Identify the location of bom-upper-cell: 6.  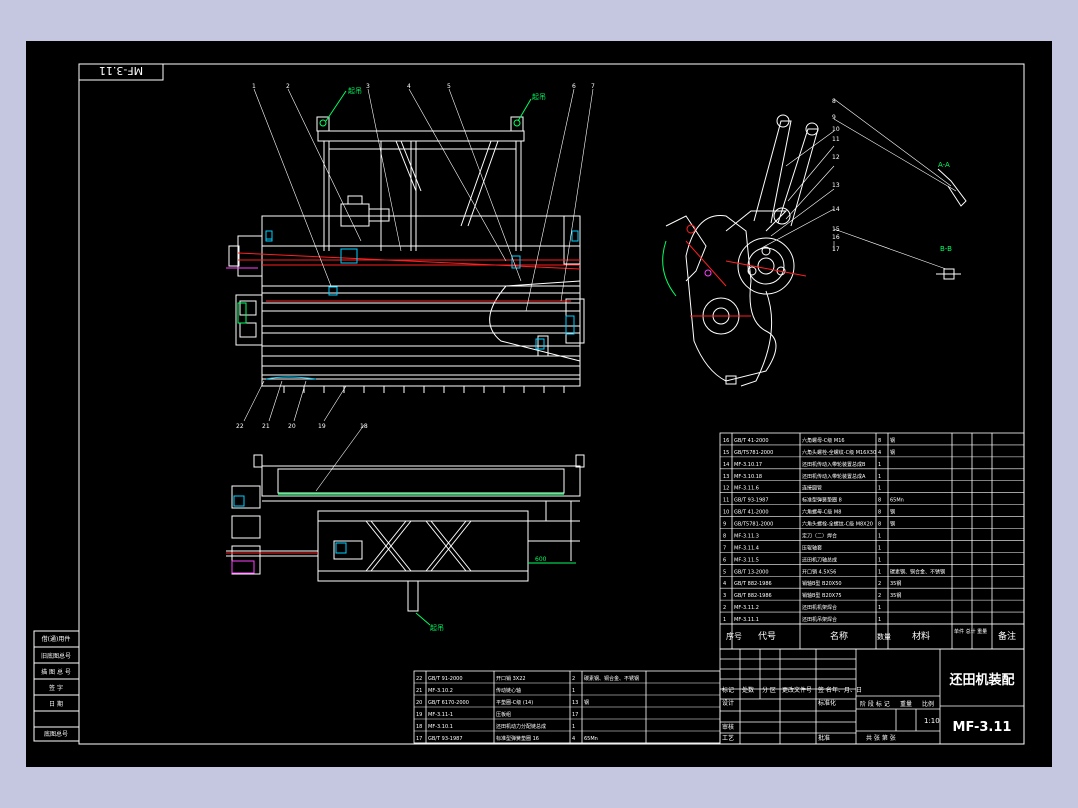
(724, 560).